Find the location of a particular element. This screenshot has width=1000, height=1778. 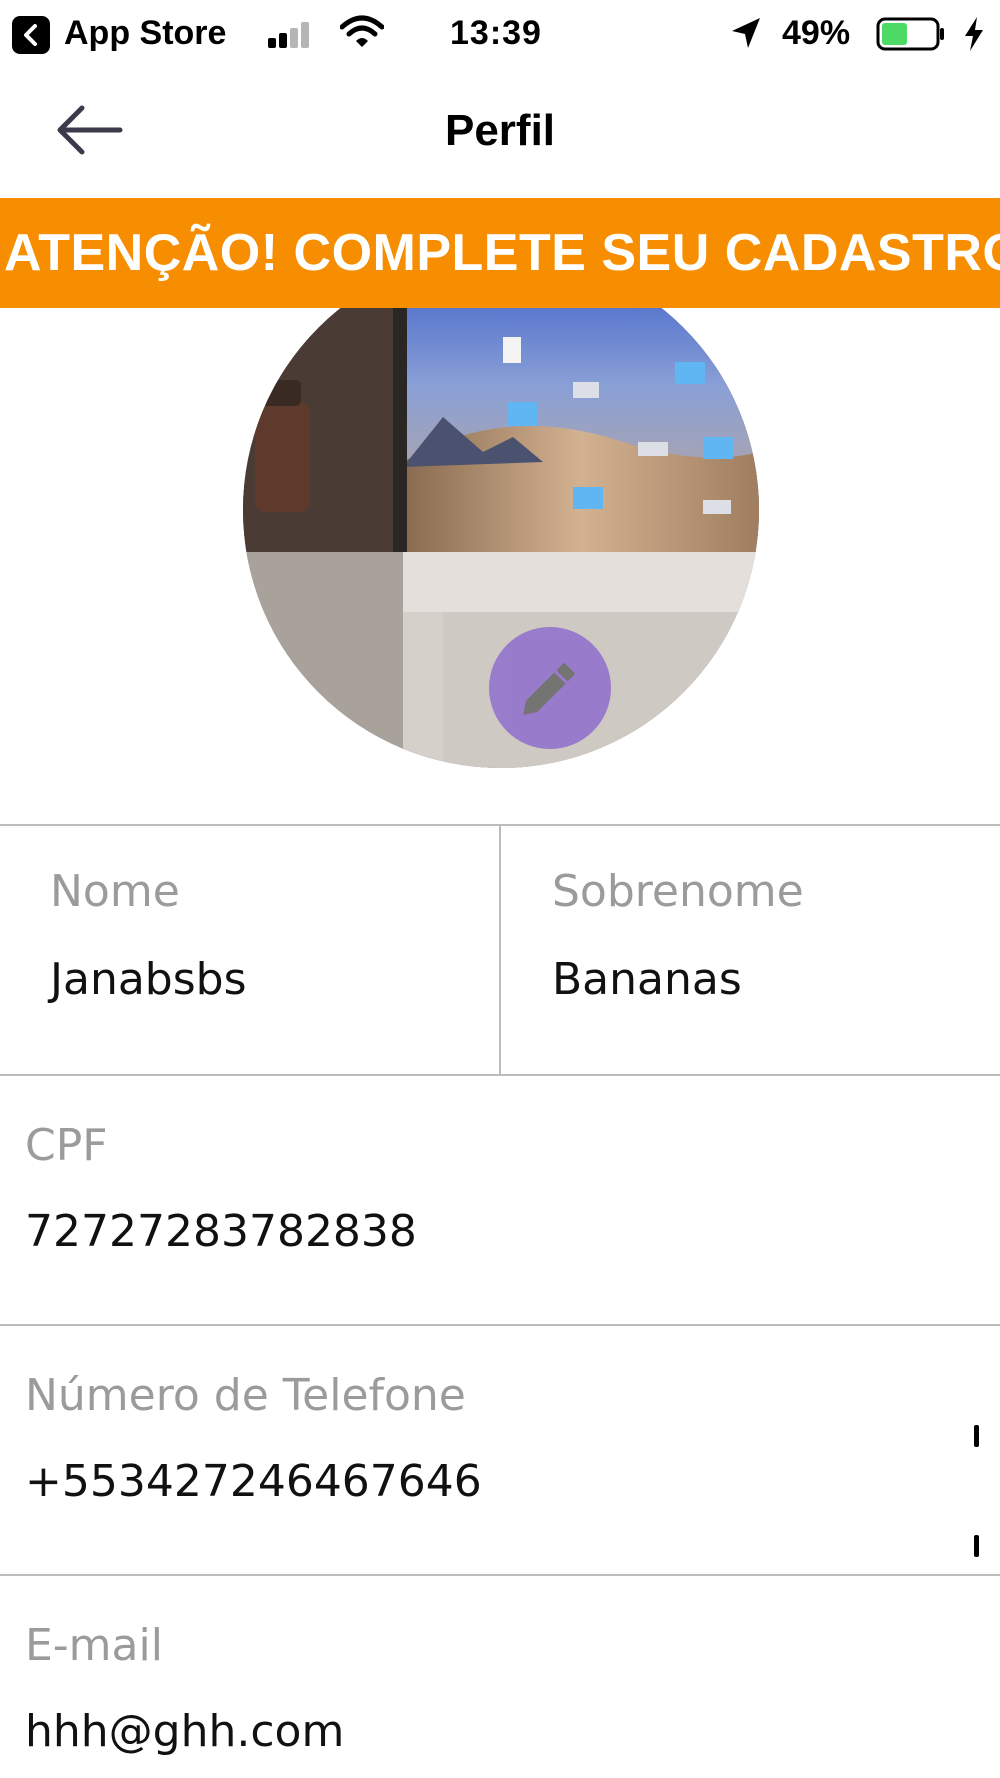

last-name-value: Bananas is located at coordinates (647, 979).